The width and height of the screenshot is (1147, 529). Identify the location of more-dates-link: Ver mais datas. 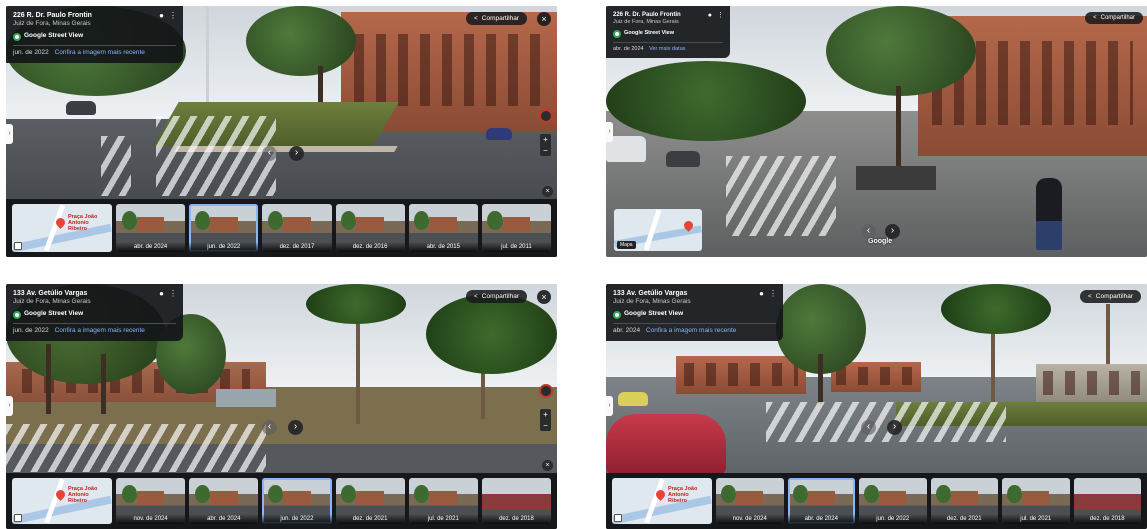
(667, 49).